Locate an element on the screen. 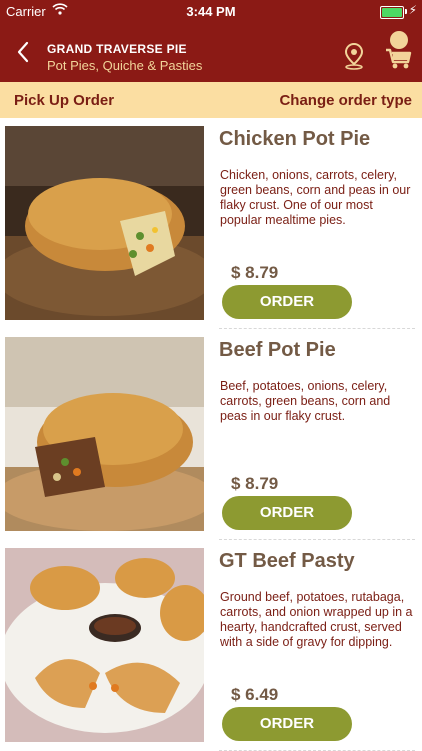  status-bar: Carrier 3:44 PM ⚡ is located at coordinates (211, 11).